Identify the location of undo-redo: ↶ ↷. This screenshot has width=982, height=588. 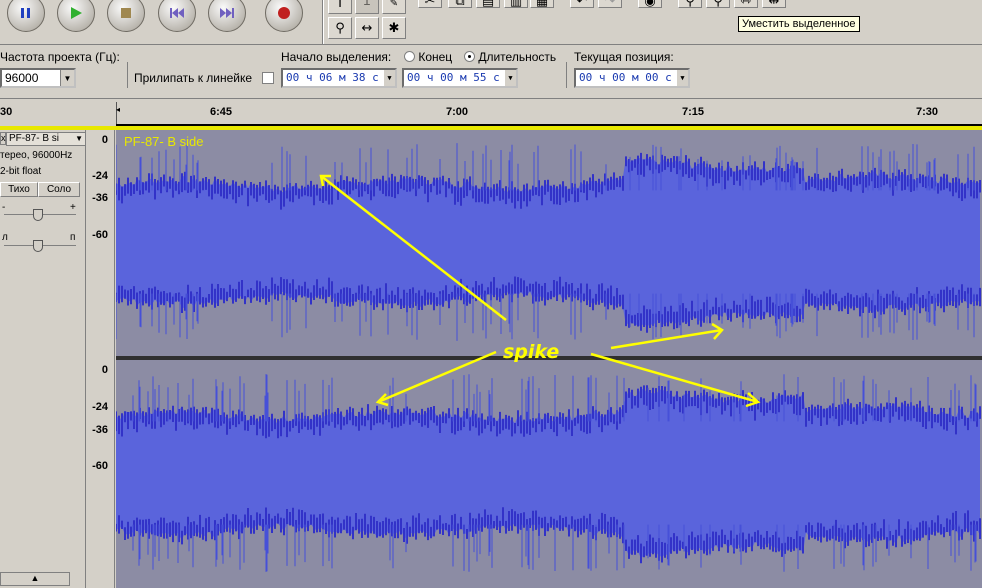
(600, 5).